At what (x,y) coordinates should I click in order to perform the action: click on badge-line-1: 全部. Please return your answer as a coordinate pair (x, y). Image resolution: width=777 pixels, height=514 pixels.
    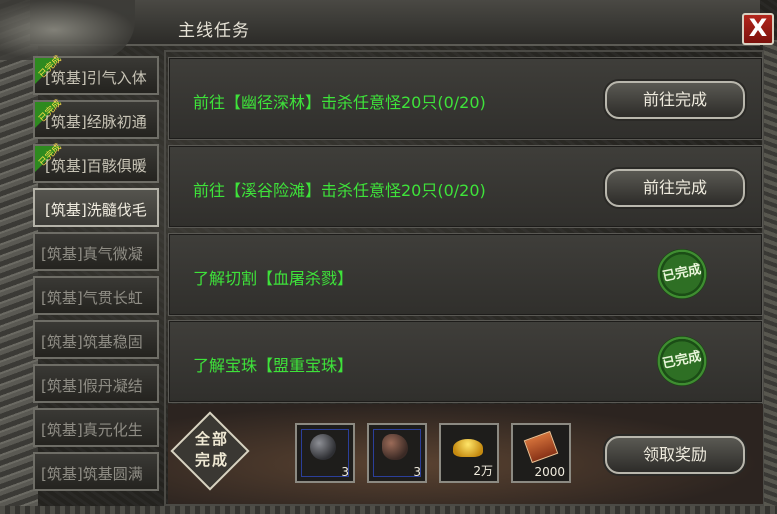
    Looking at the image, I should click on (211, 439).